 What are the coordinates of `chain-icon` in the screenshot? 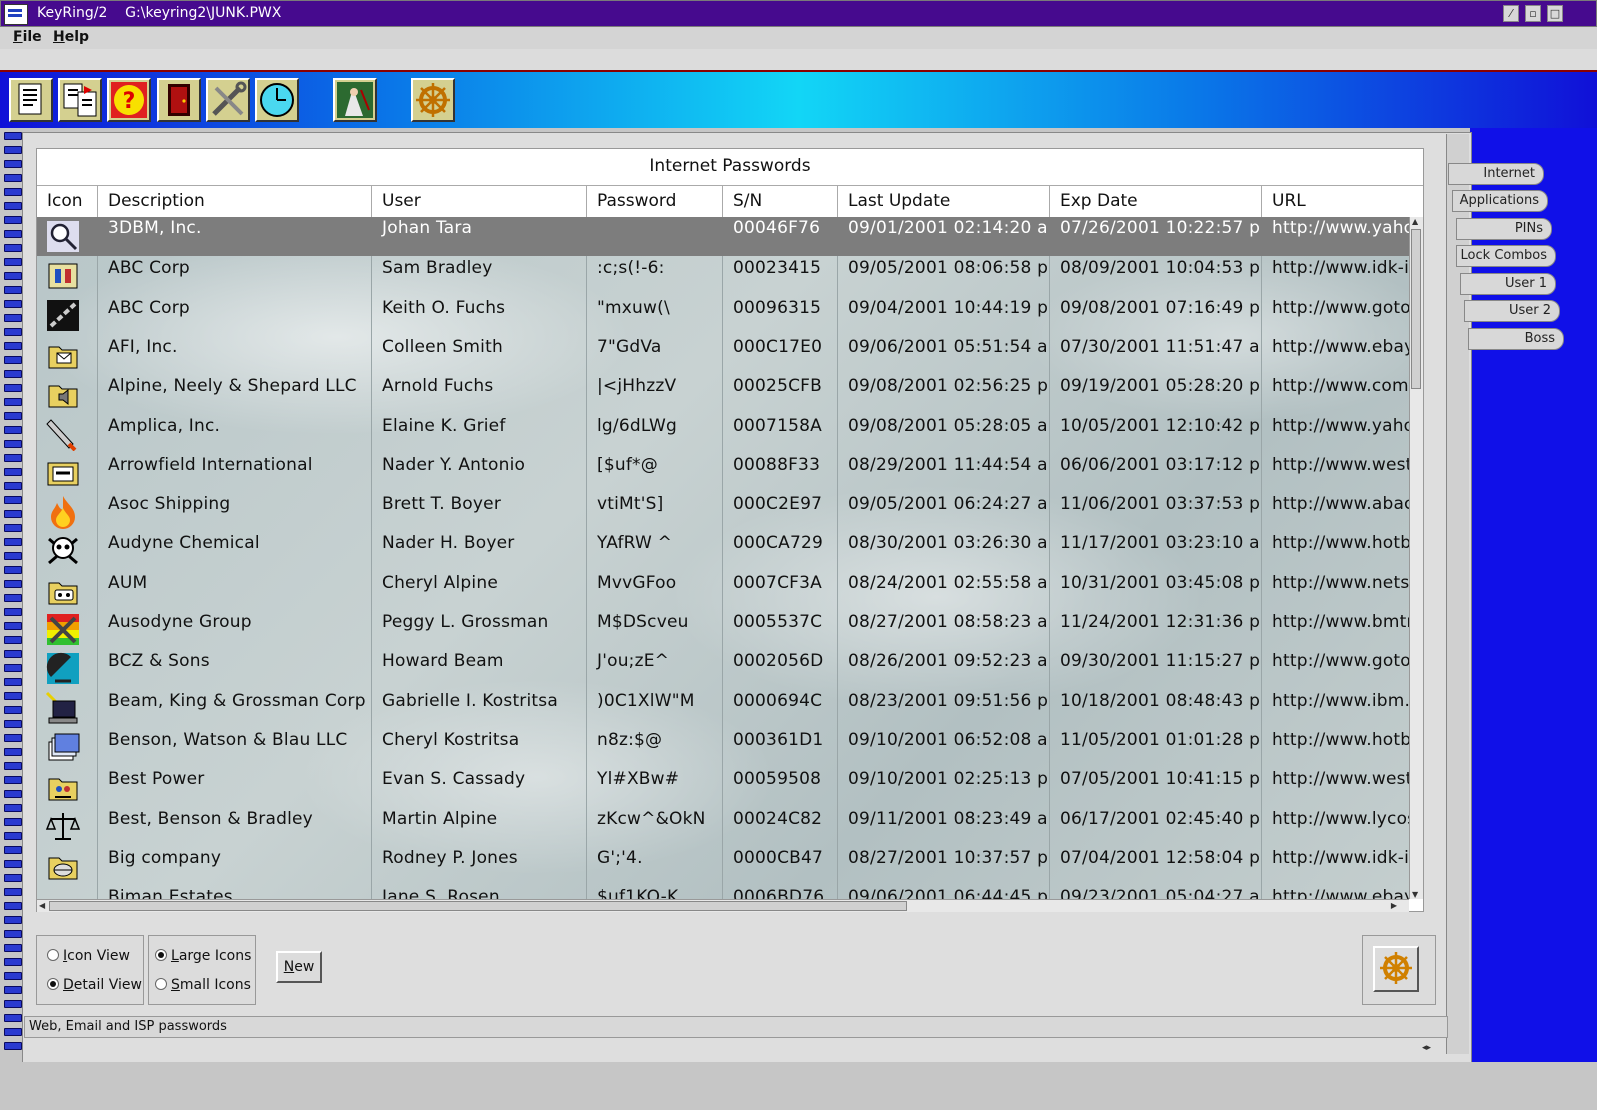 It's located at (63, 315).